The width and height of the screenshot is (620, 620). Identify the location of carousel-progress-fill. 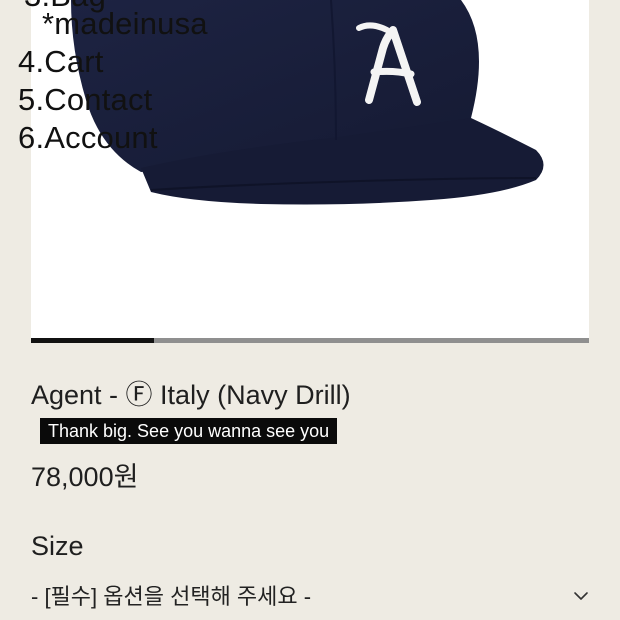
(92, 340).